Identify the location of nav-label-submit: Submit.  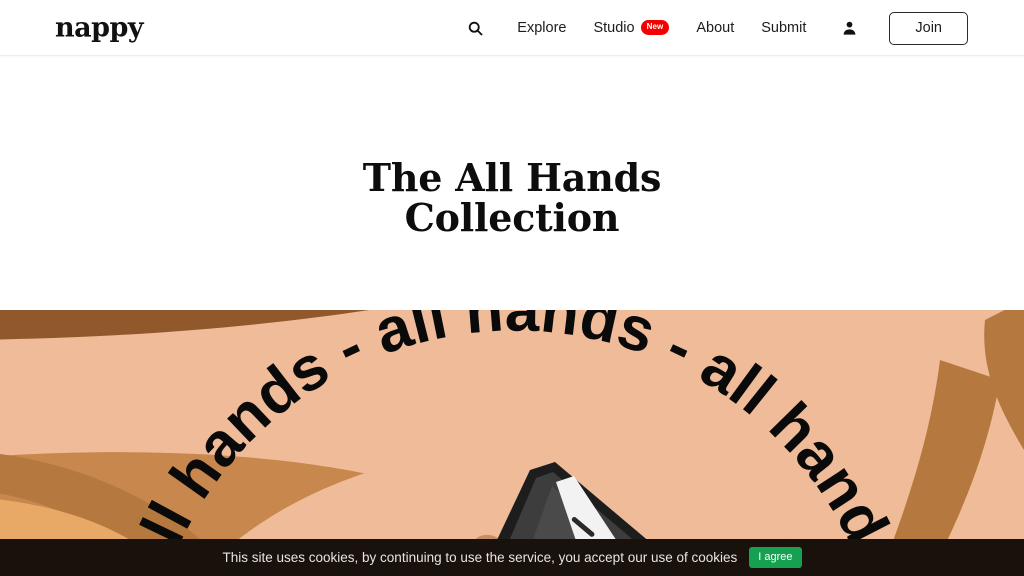
(784, 28).